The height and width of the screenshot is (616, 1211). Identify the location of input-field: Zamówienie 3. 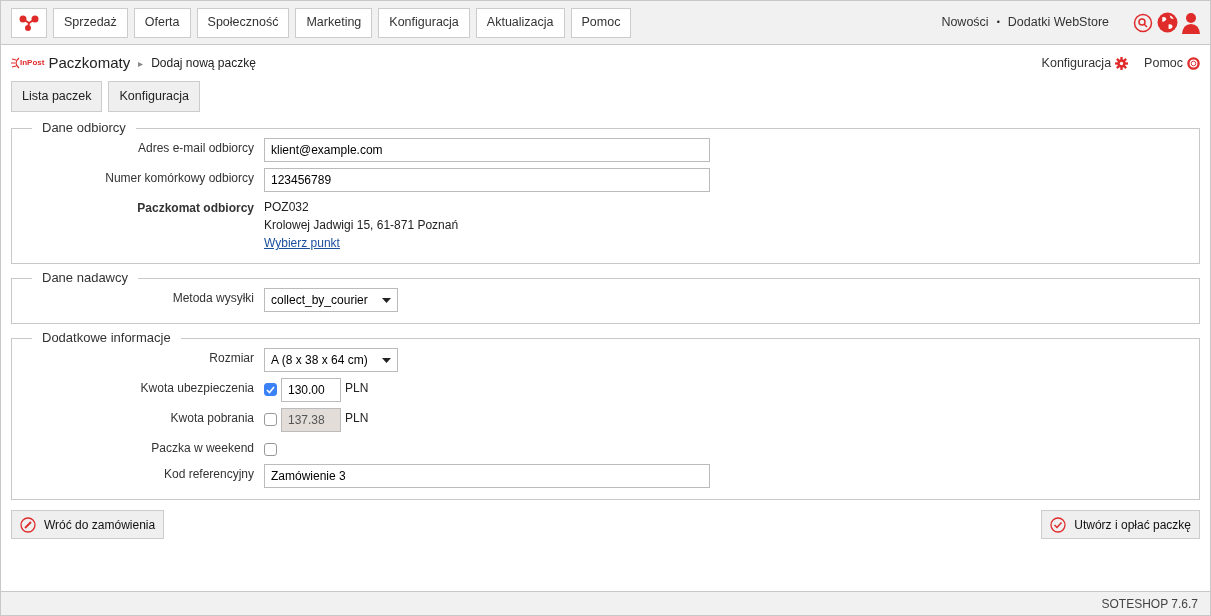
(487, 476).